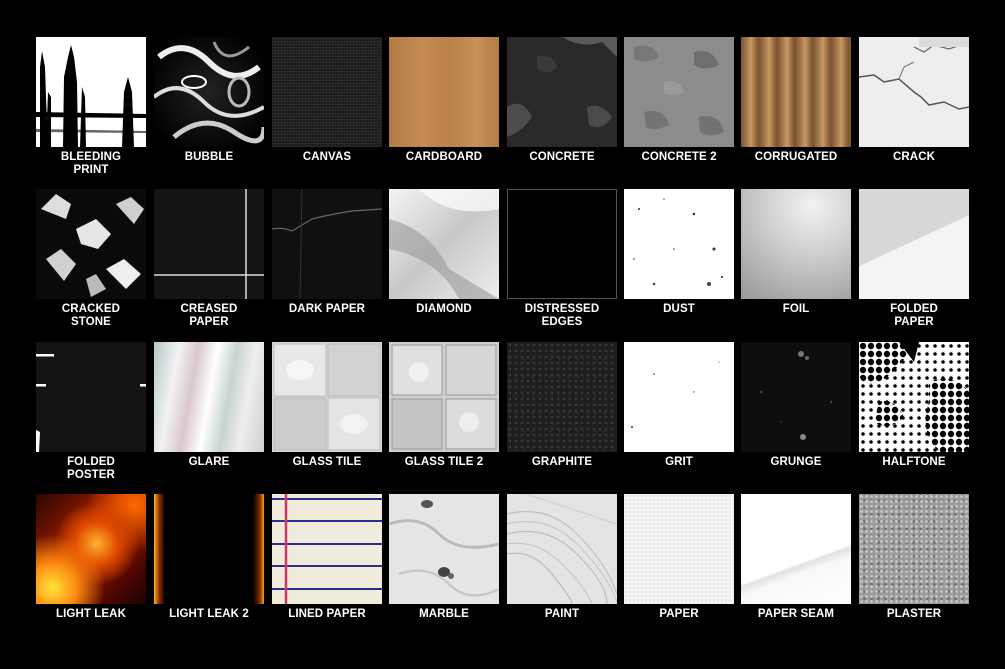 The height and width of the screenshot is (669, 1005). What do you see at coordinates (91, 163) in the screenshot?
I see `texture-label: BLEEDING PRINT` at bounding box center [91, 163].